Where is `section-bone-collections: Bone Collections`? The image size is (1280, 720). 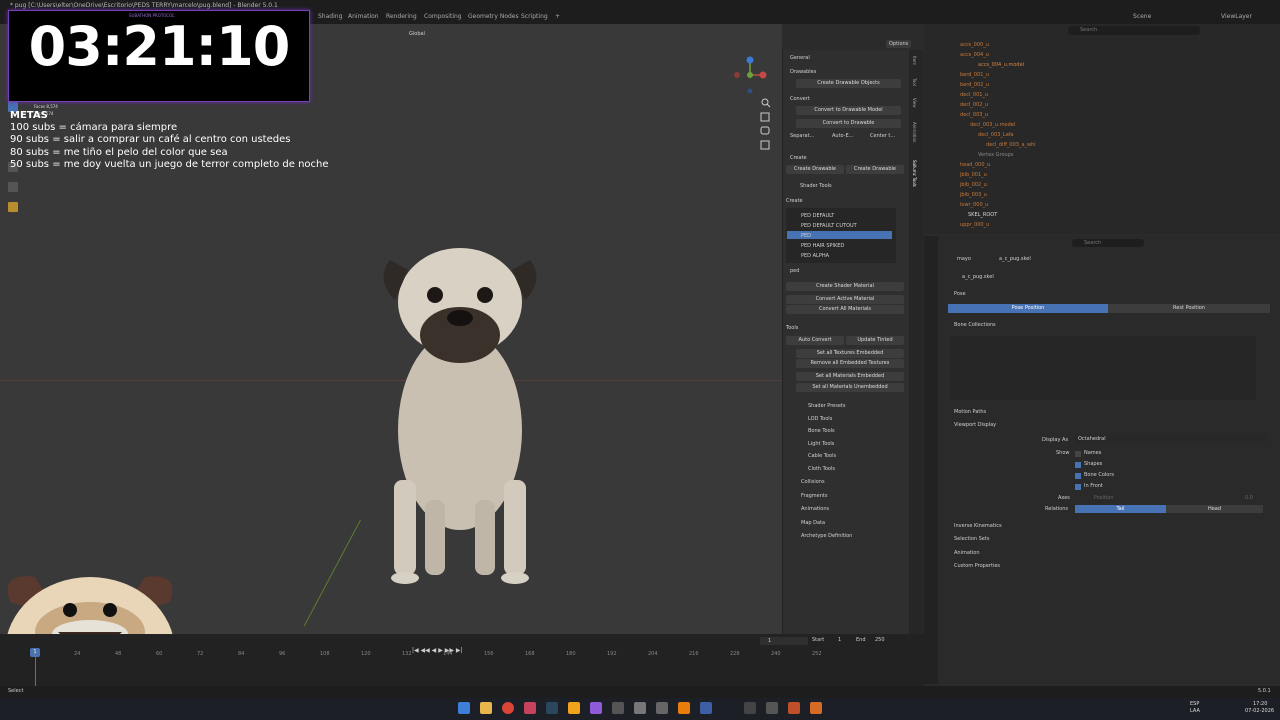
section-bone-collections: Bone Collections is located at coordinates (975, 325).